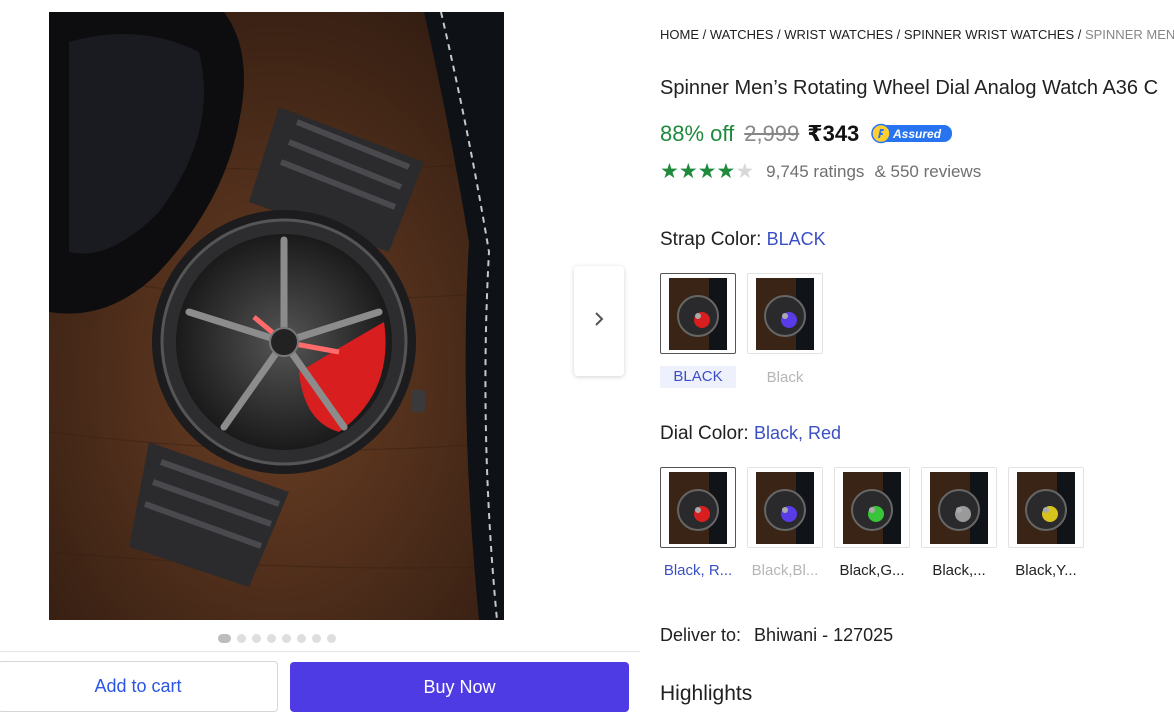  I want to click on star-rating: ★ ★ ★ ★ ★, so click(707, 171).